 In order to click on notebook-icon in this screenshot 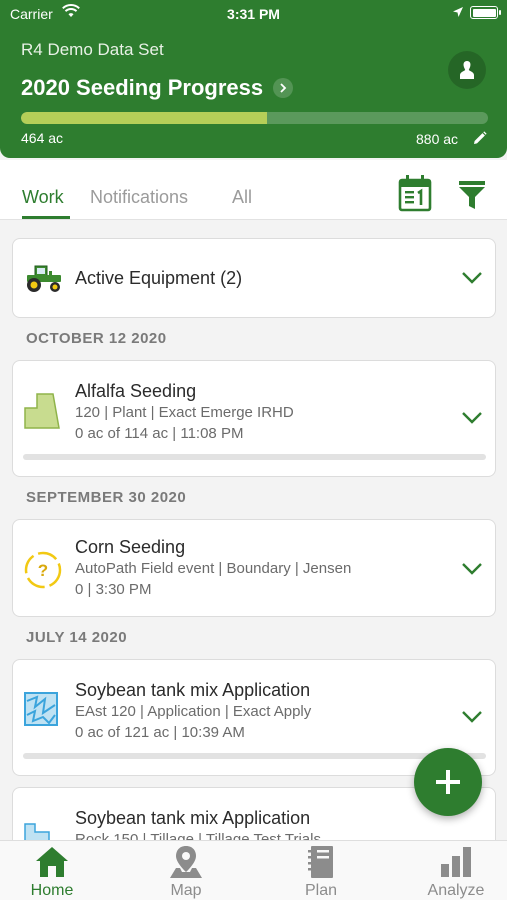, I will do `click(321, 862)`.